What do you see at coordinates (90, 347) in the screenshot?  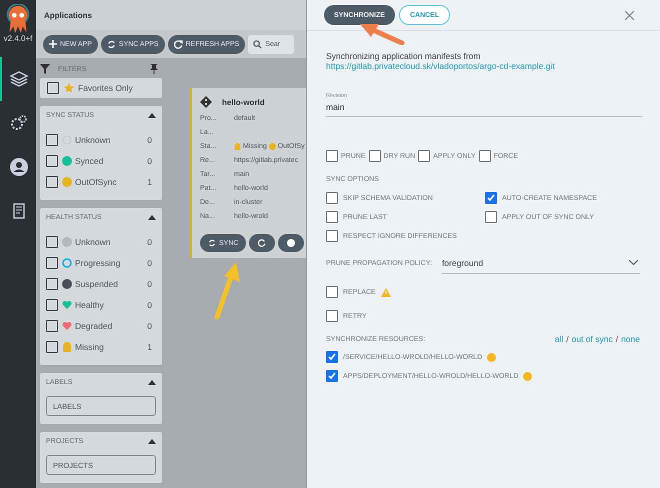 I see `status-label: Missing` at bounding box center [90, 347].